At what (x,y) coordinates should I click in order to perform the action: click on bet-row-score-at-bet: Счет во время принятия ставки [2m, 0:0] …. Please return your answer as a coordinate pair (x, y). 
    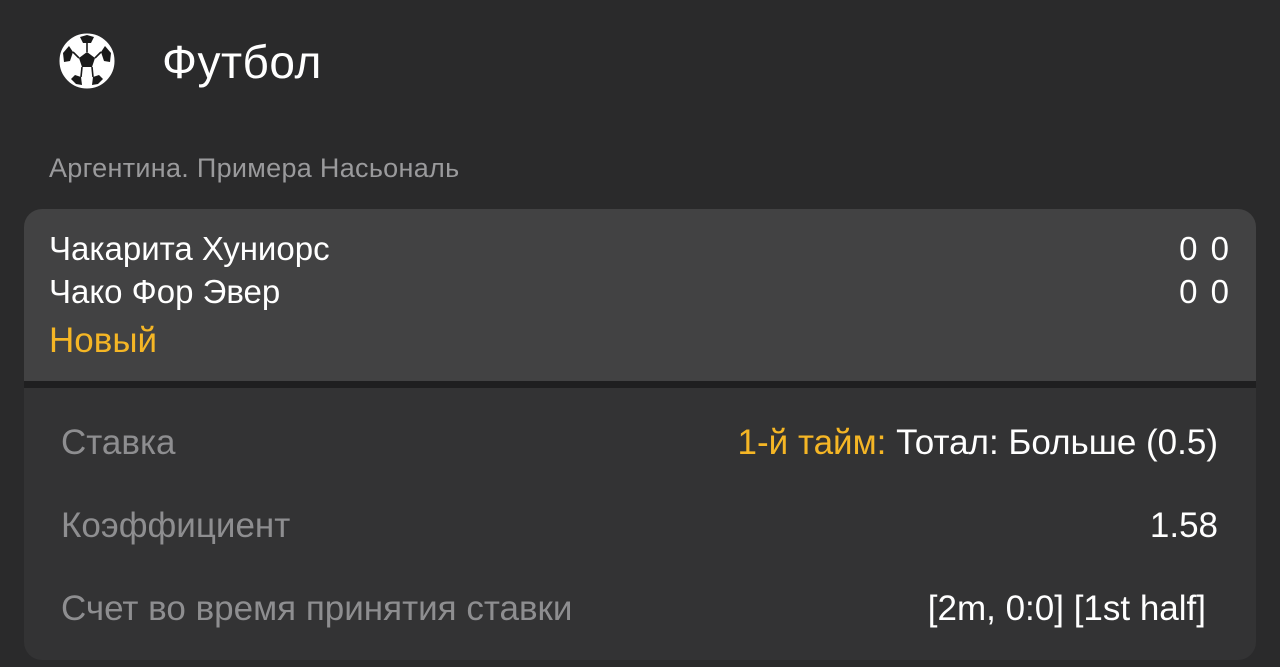
    Looking at the image, I should click on (639, 609).